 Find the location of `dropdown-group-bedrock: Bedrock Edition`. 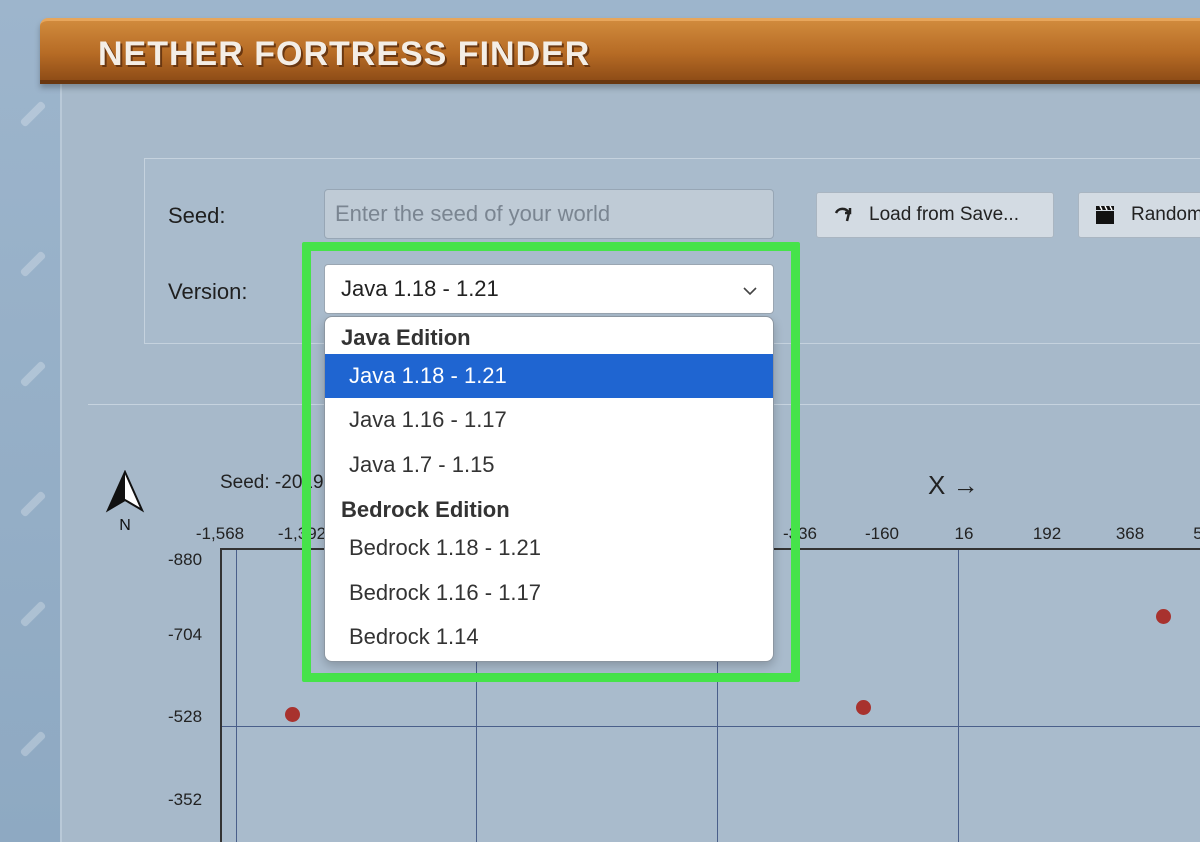

dropdown-group-bedrock: Bedrock Edition is located at coordinates (425, 509).